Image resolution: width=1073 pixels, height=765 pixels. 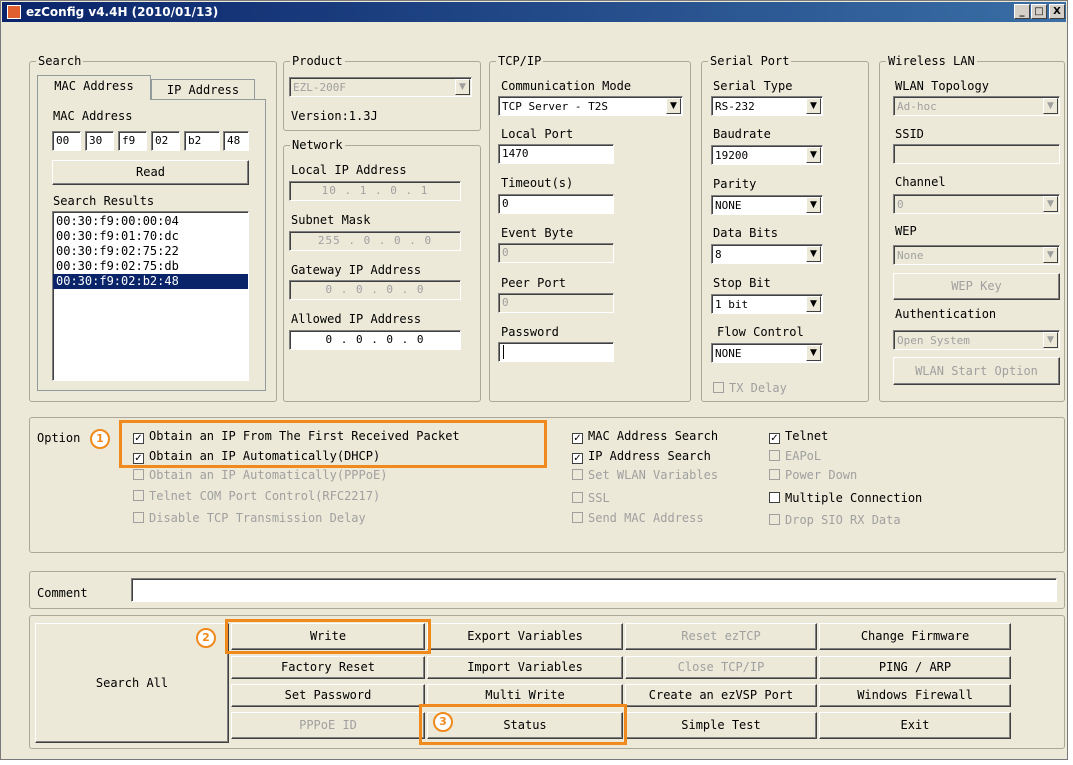 I want to click on parity-label: Parity, so click(x=735, y=184).